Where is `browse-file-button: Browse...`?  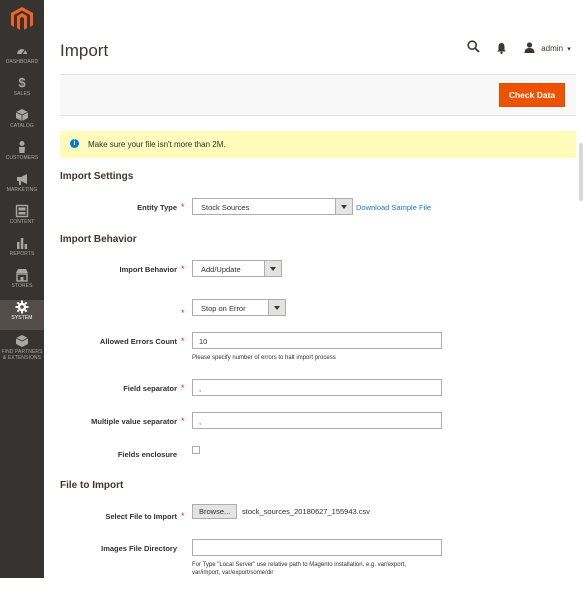
browse-file-button: Browse... is located at coordinates (215, 511).